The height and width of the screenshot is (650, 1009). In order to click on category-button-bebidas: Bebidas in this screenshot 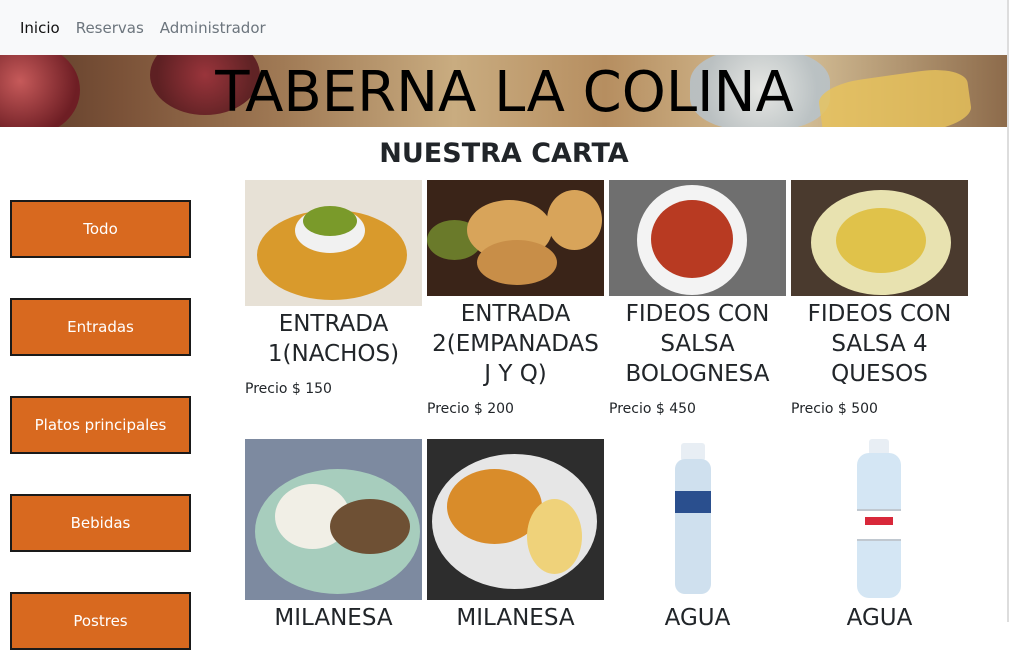, I will do `click(100, 523)`.